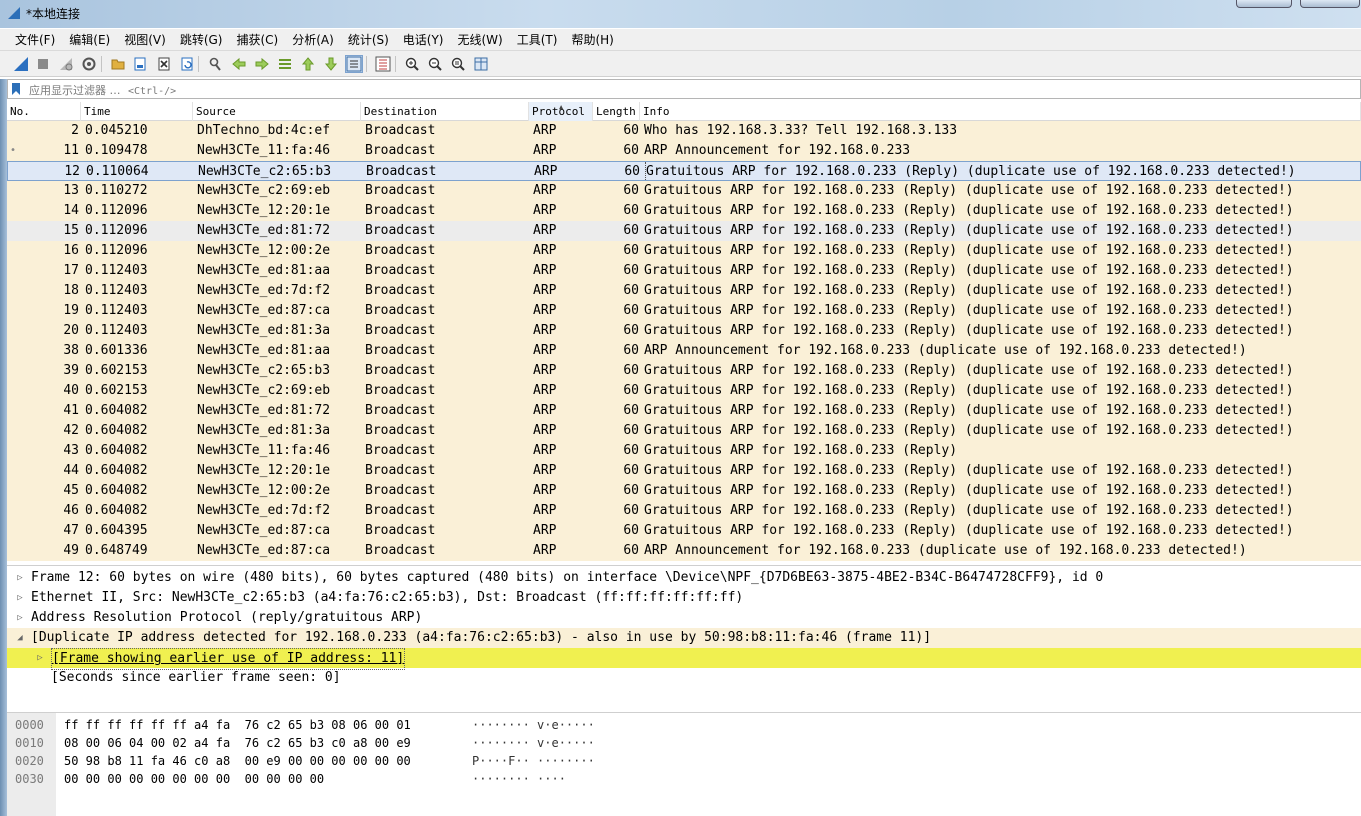  Describe the element at coordinates (239, 64) in the screenshot. I see `go-back-button` at that location.